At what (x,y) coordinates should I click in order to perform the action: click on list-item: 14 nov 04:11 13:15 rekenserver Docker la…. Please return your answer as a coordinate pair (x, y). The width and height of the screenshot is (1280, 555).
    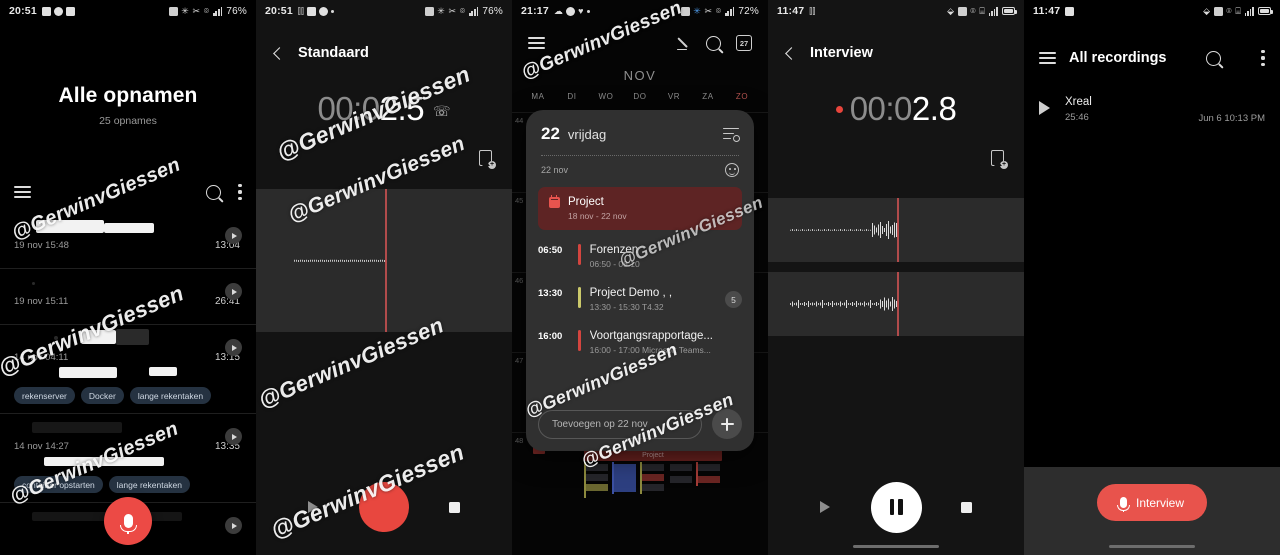
    Looking at the image, I should click on (128, 369).